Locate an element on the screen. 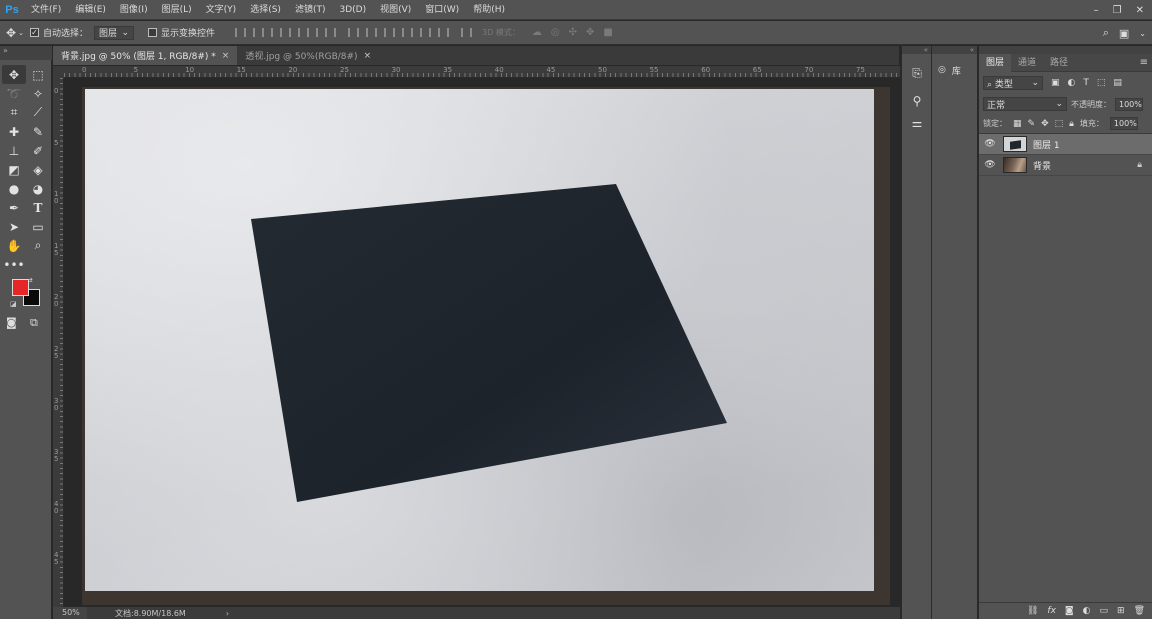  workspace-icon: ▣ is located at coordinates (1124, 33).